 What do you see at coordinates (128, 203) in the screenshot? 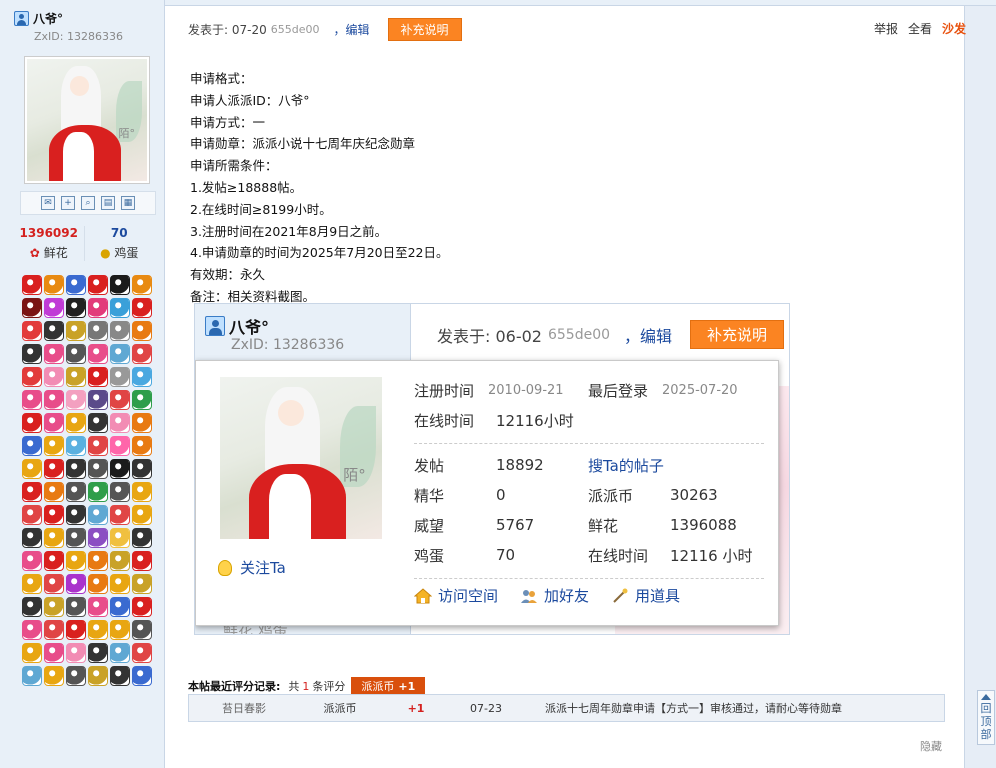
I see `blocks-icon: ▦` at bounding box center [128, 203].